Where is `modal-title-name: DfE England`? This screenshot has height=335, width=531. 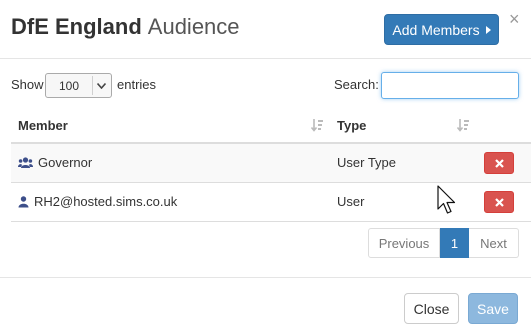 modal-title-name: DfE England is located at coordinates (76, 26).